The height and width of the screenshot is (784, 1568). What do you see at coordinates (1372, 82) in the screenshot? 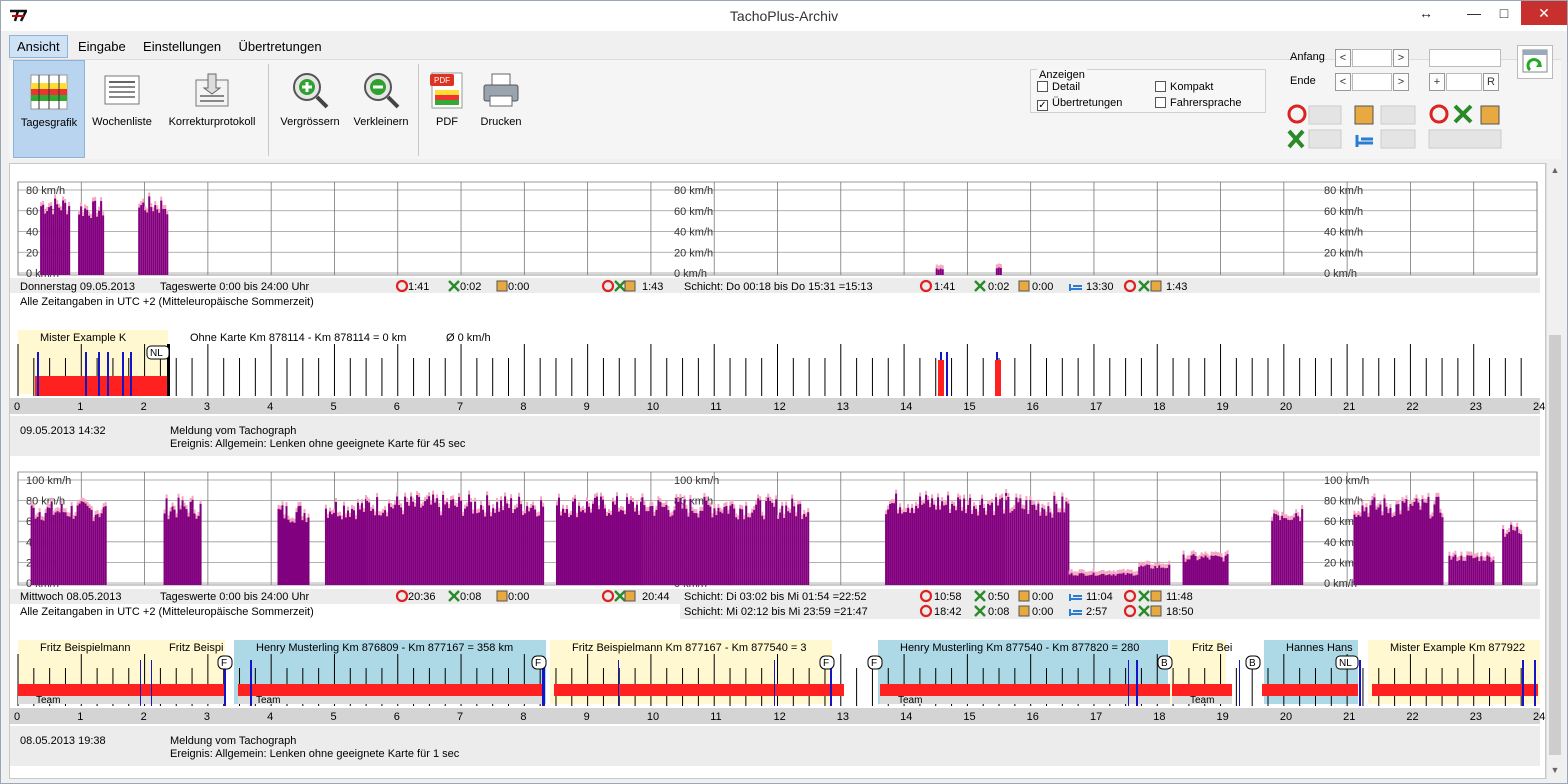
I see `ende-input` at bounding box center [1372, 82].